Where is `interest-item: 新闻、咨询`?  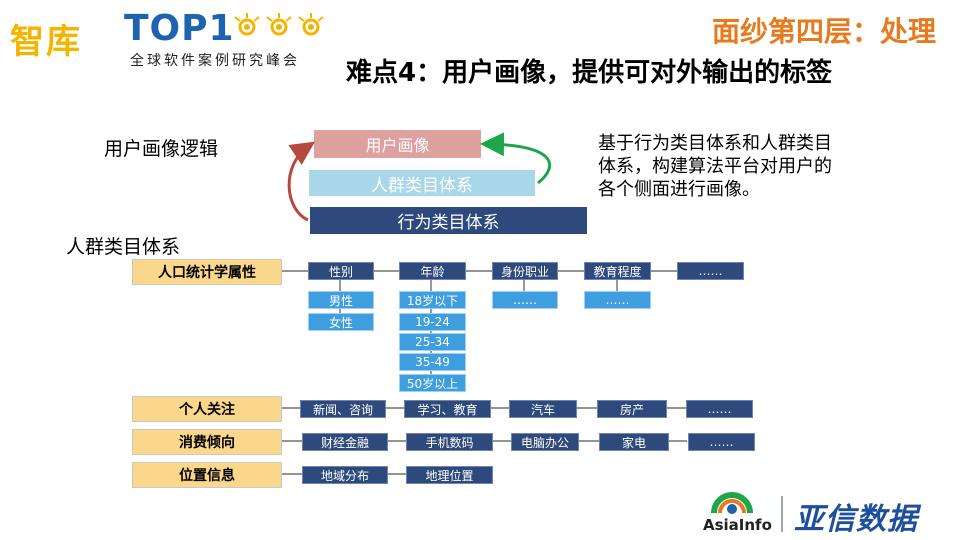 interest-item: 新闻、咨询 is located at coordinates (343, 409).